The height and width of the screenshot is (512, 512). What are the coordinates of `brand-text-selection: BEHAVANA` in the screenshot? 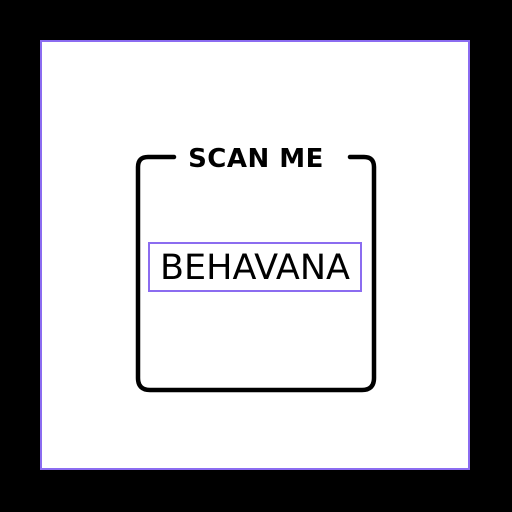 It's located at (255, 267).